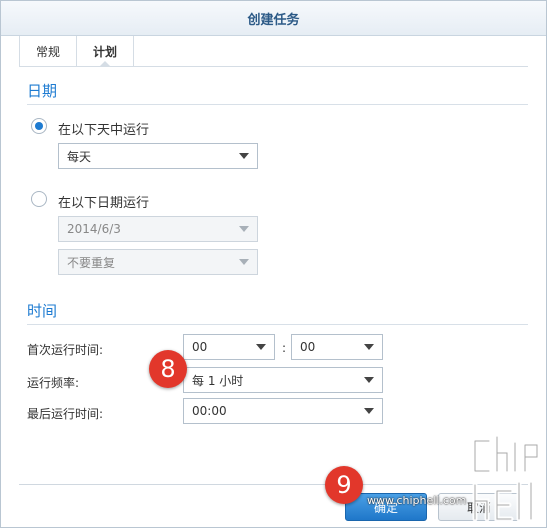 This screenshot has width=547, height=528. I want to click on frequency-value: 每 1 小时, so click(218, 380).